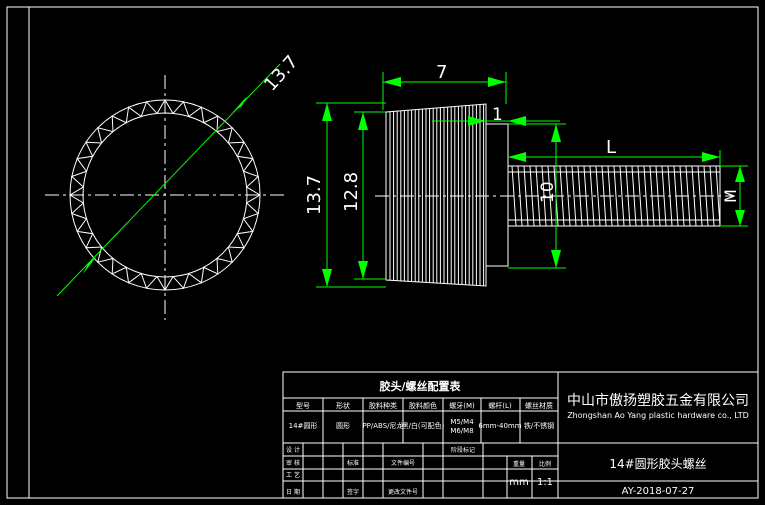 The image size is (765, 505). Describe the element at coordinates (437, 195) in the screenshot. I see `knob-ribs` at that location.